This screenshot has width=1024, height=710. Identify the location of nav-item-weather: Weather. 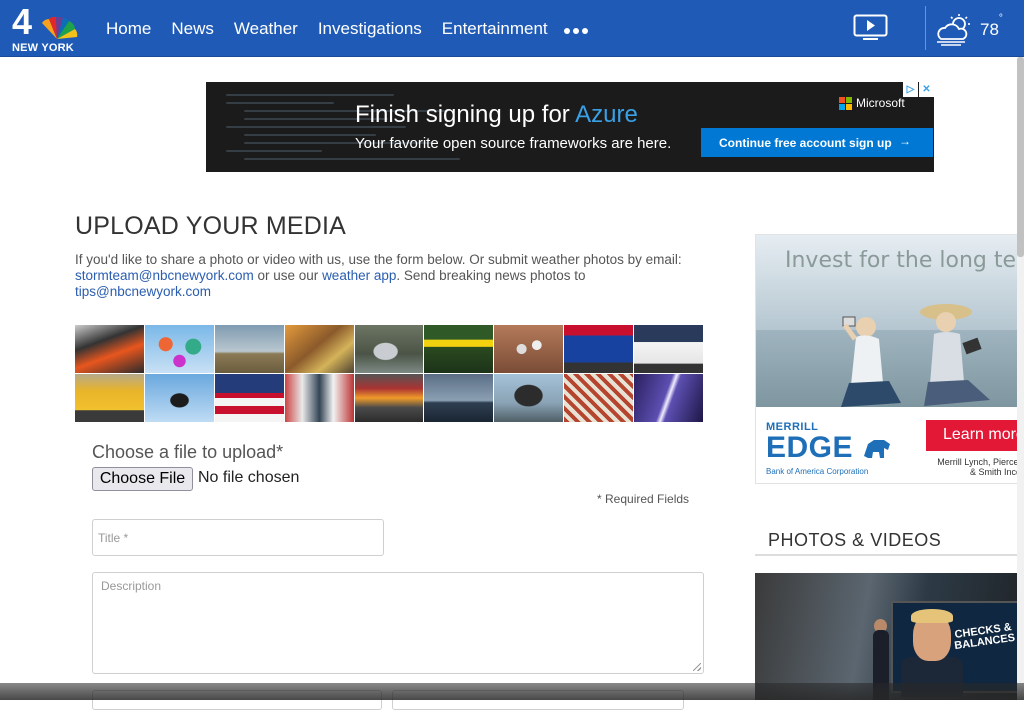
(266, 29).